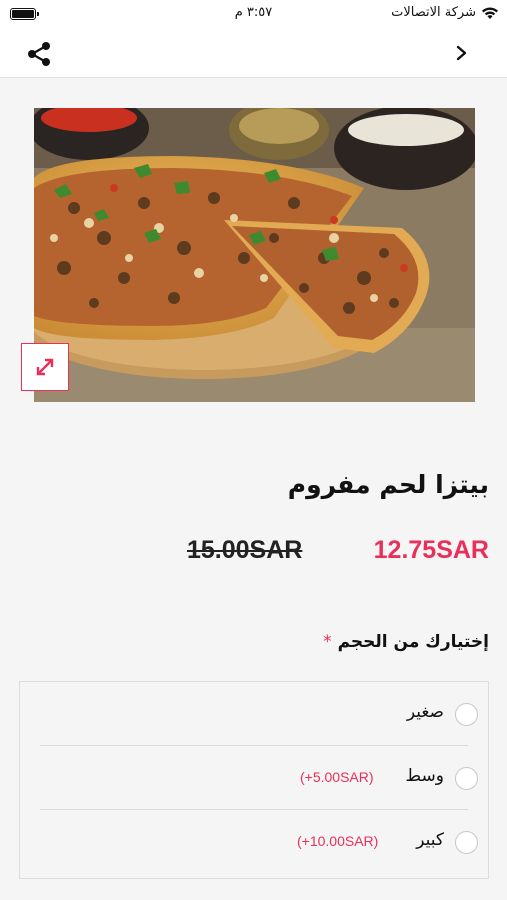 The width and height of the screenshot is (507, 900). Describe the element at coordinates (413, 642) in the screenshot. I see `size-title-text: إختيارك من الحجم` at that location.